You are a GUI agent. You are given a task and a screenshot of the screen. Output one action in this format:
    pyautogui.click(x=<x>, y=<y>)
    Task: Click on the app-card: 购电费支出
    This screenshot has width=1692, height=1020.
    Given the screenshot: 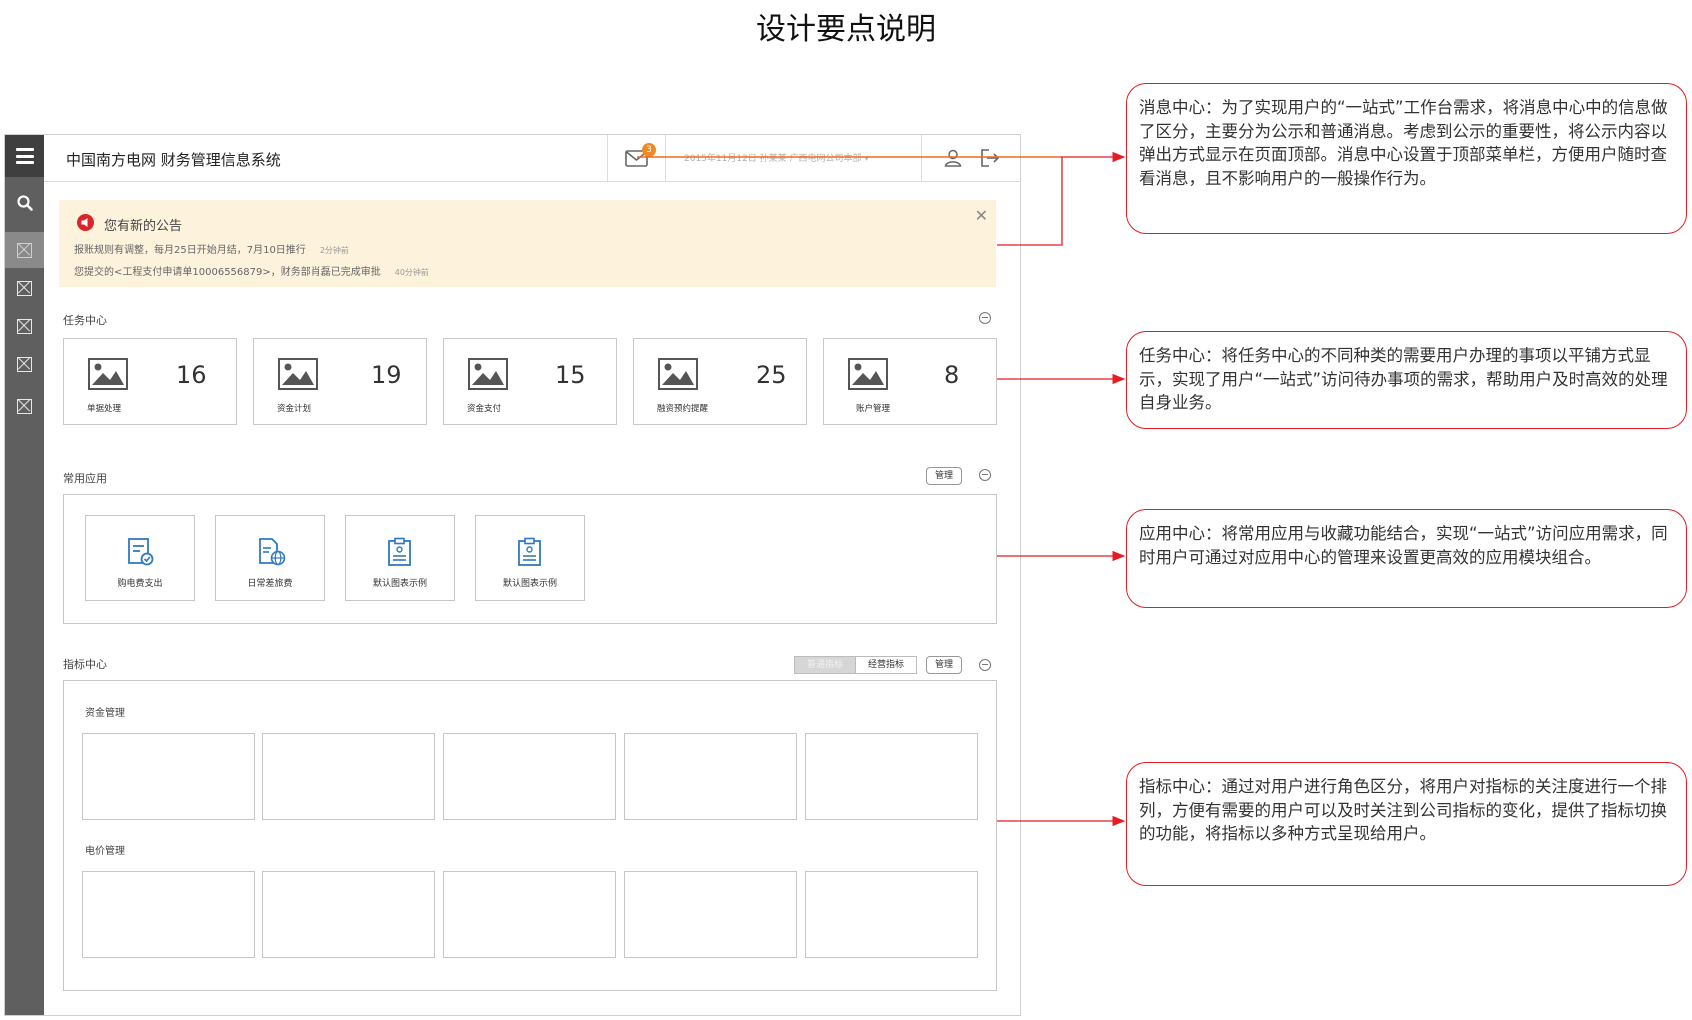 What is the action you would take?
    pyautogui.click(x=140, y=558)
    